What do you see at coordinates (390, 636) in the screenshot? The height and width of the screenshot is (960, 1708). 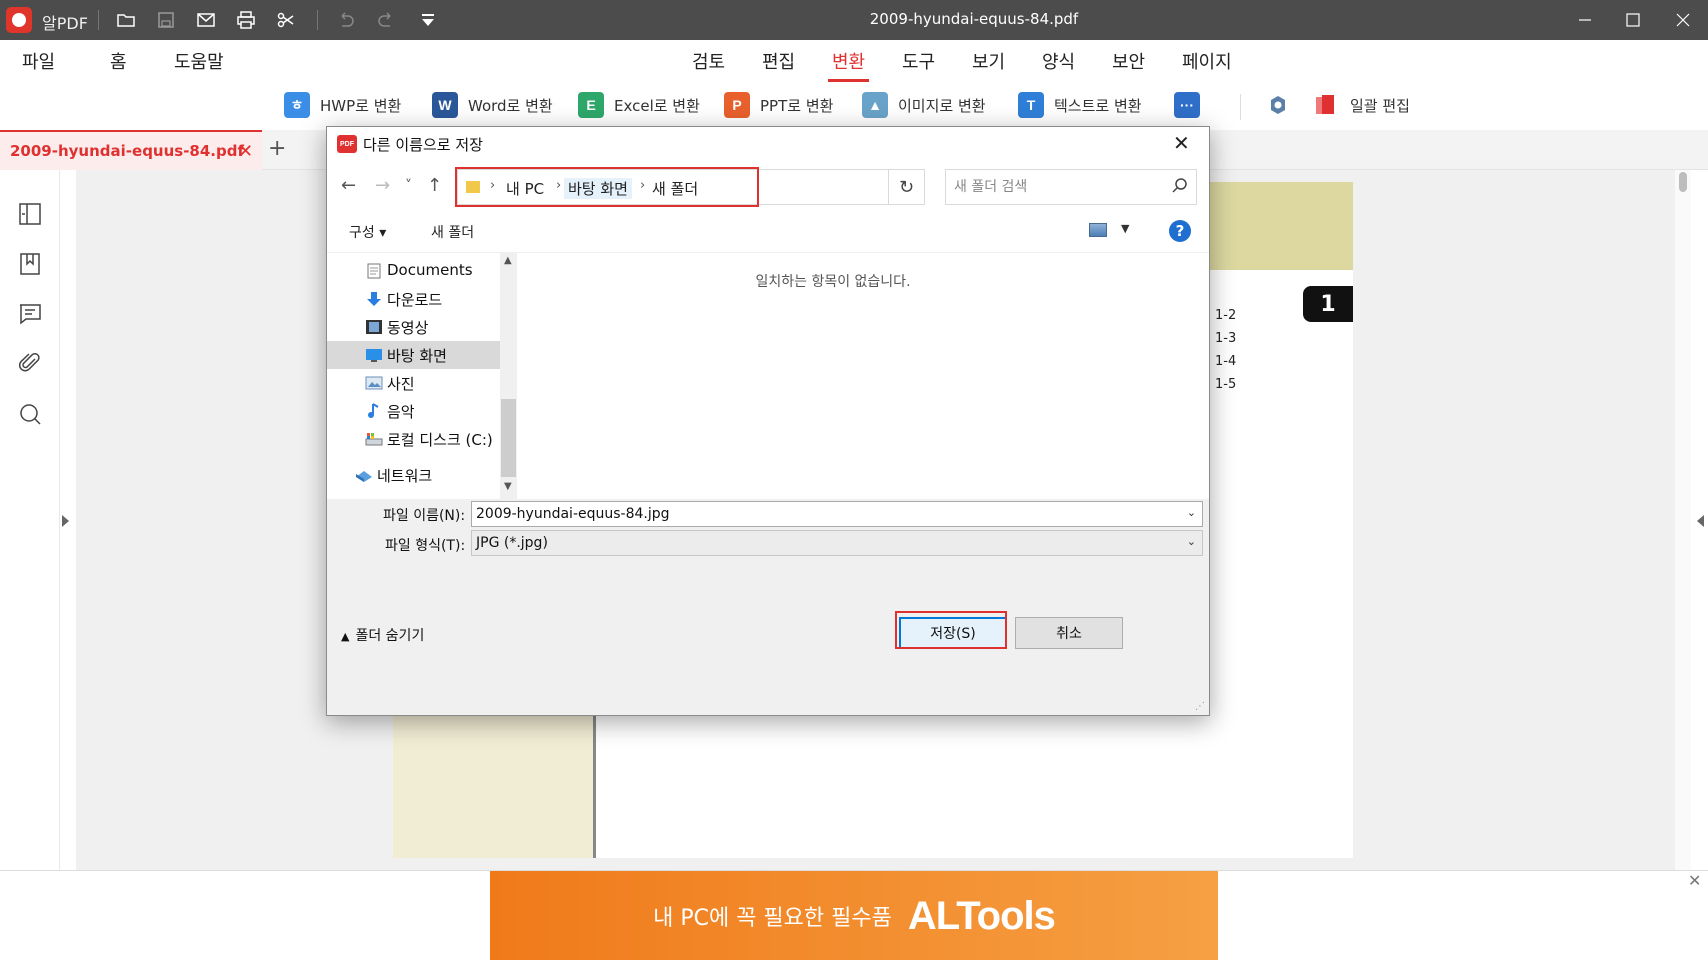 I see `hide-folders-label: 폴더 숨기기` at bounding box center [390, 636].